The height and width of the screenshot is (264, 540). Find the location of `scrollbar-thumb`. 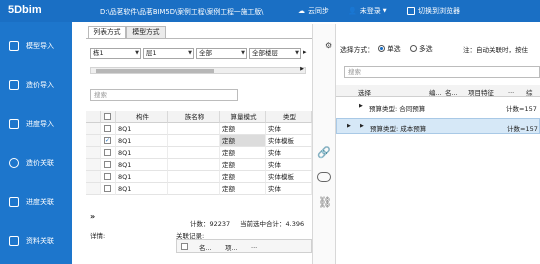

scrollbar-thumb is located at coordinates (155, 71).